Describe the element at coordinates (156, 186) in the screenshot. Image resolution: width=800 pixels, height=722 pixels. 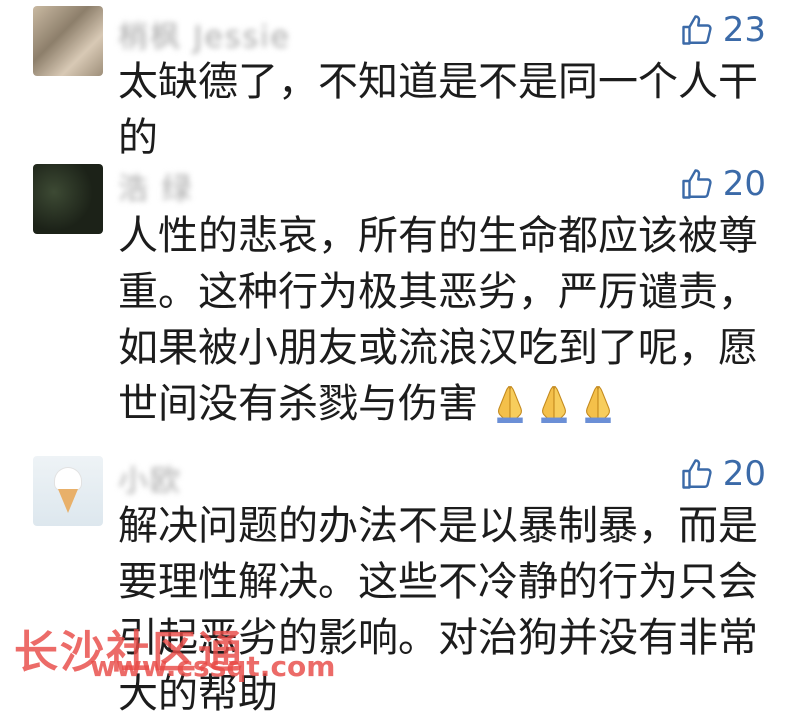
I see `commenter-name: 浩 绿` at that location.